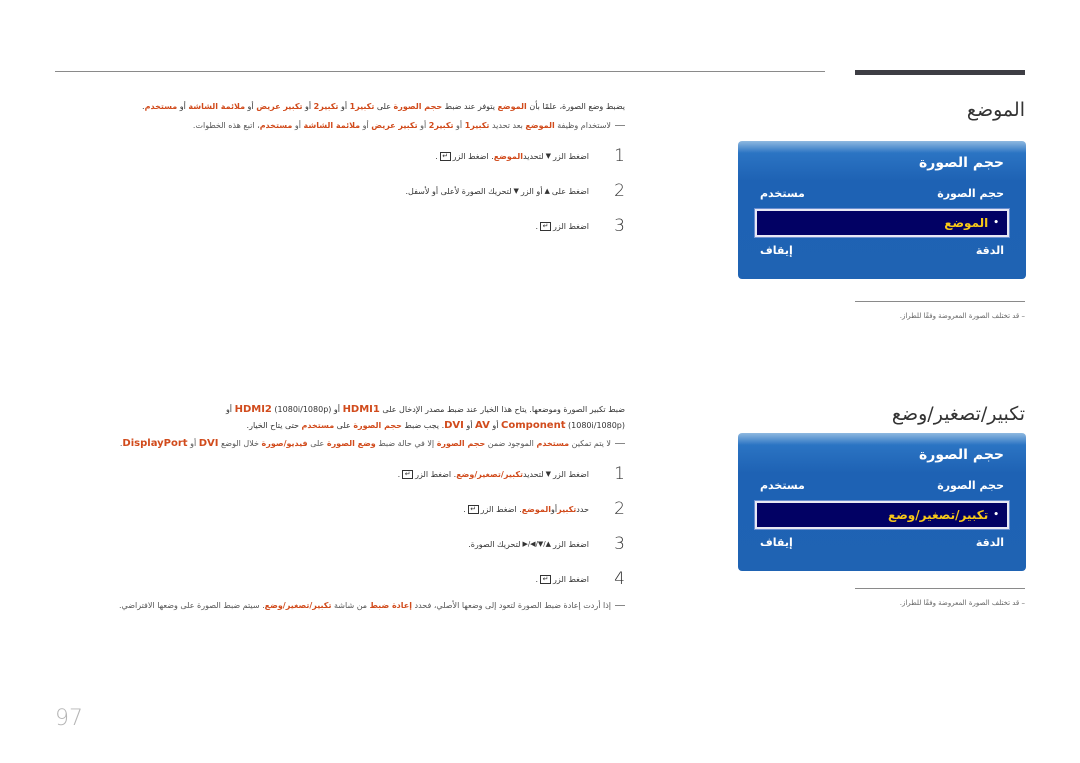 This screenshot has width=1080, height=763. What do you see at coordinates (494, 544) in the screenshot?
I see `text-fragment: لتحريك الصورة.` at bounding box center [494, 544].